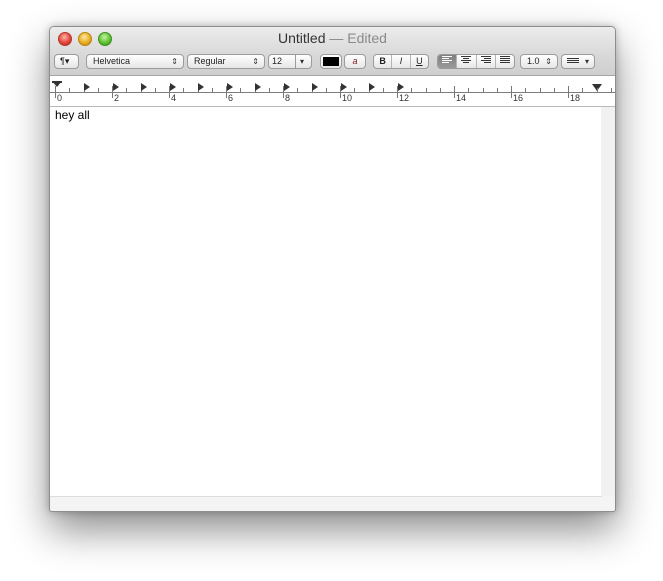 The image size is (663, 581). I want to click on paragraph-styles-menu: ¶▾, so click(66, 61).